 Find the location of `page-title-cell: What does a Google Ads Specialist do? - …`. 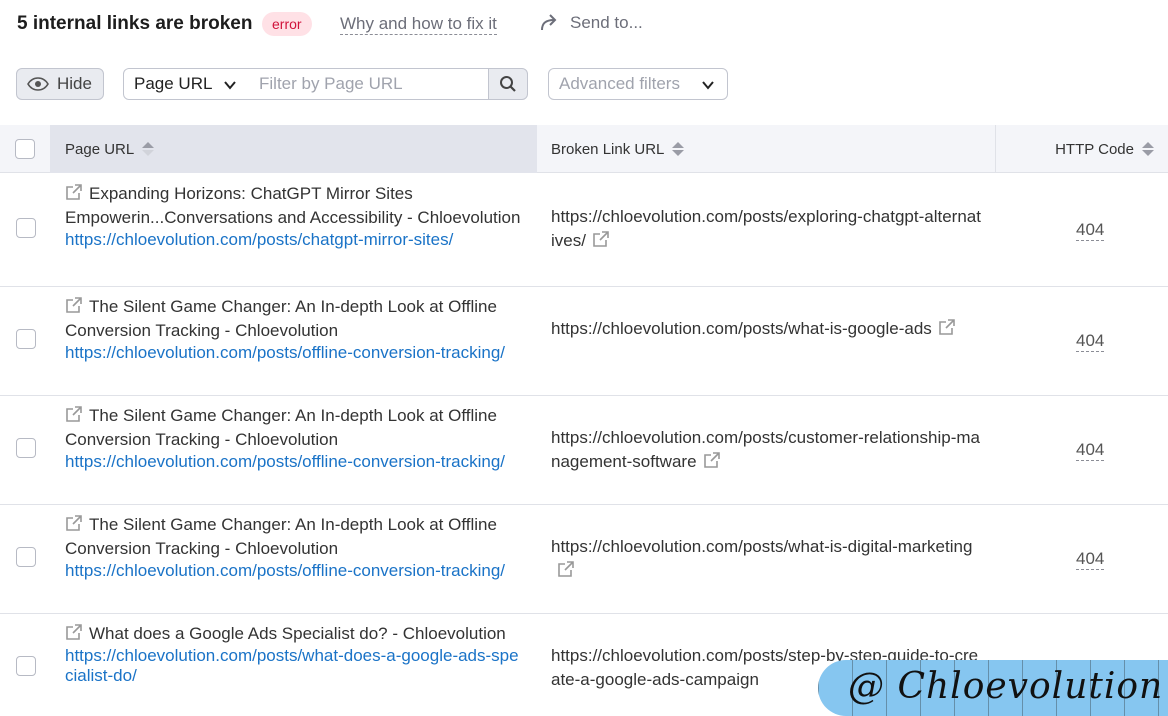

page-title-cell: What does a Google Ads Specialist do? - … is located at coordinates (296, 634).